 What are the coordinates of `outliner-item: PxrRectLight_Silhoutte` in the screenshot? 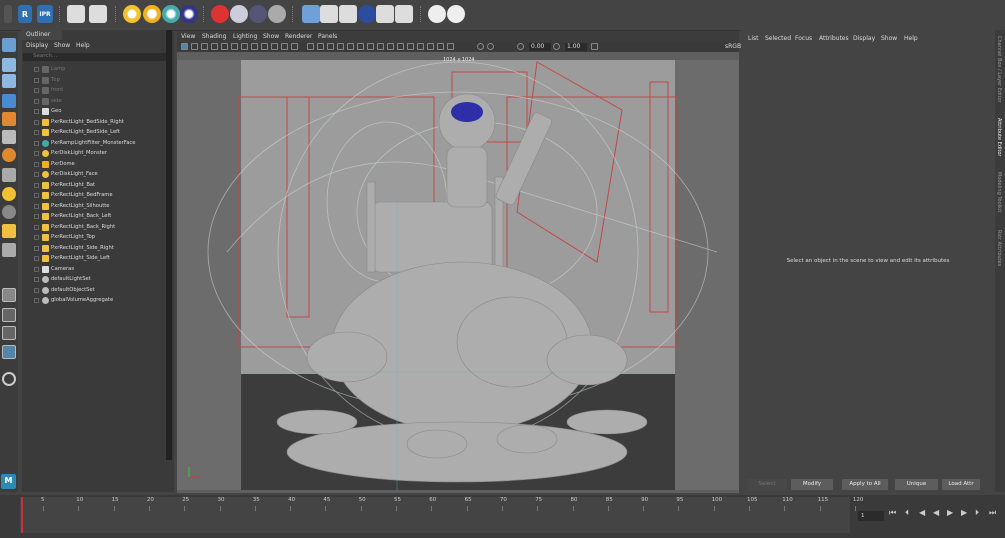 It's located at (97, 206).